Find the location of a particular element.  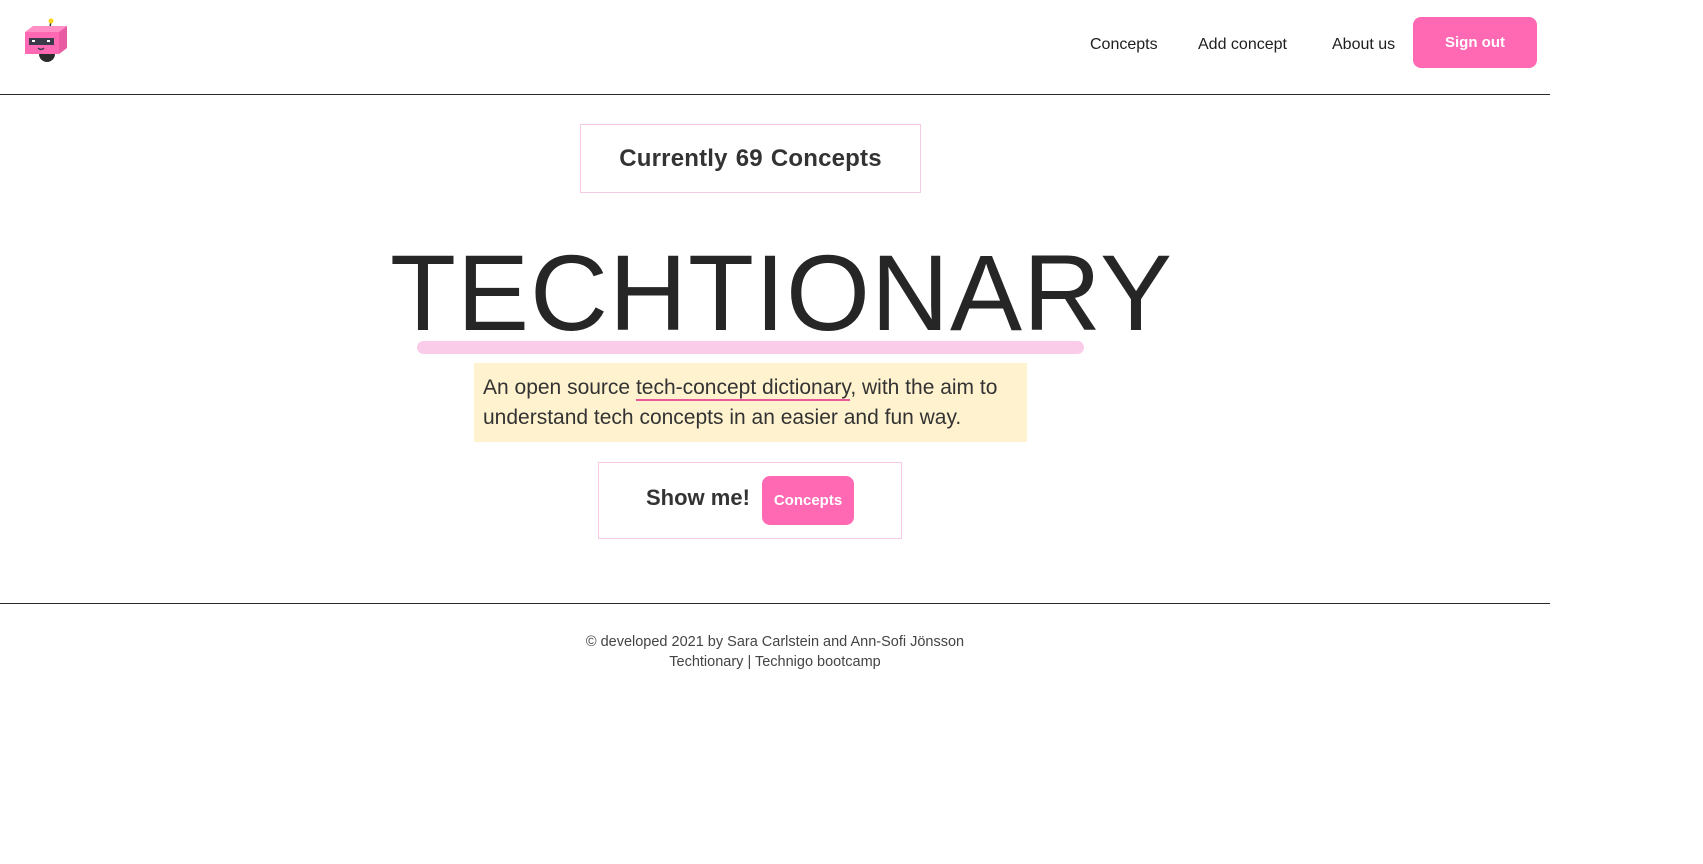

show-me-box: Show me! Concepts is located at coordinates (750, 500).